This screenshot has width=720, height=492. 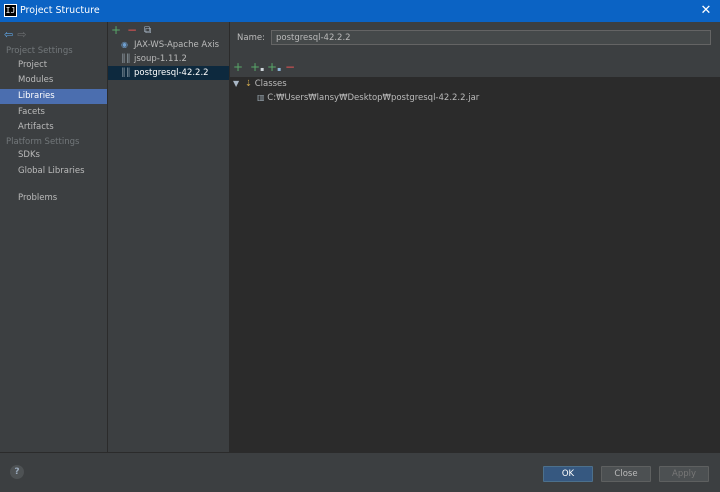 I want to click on library-name-input, so click(x=491, y=37).